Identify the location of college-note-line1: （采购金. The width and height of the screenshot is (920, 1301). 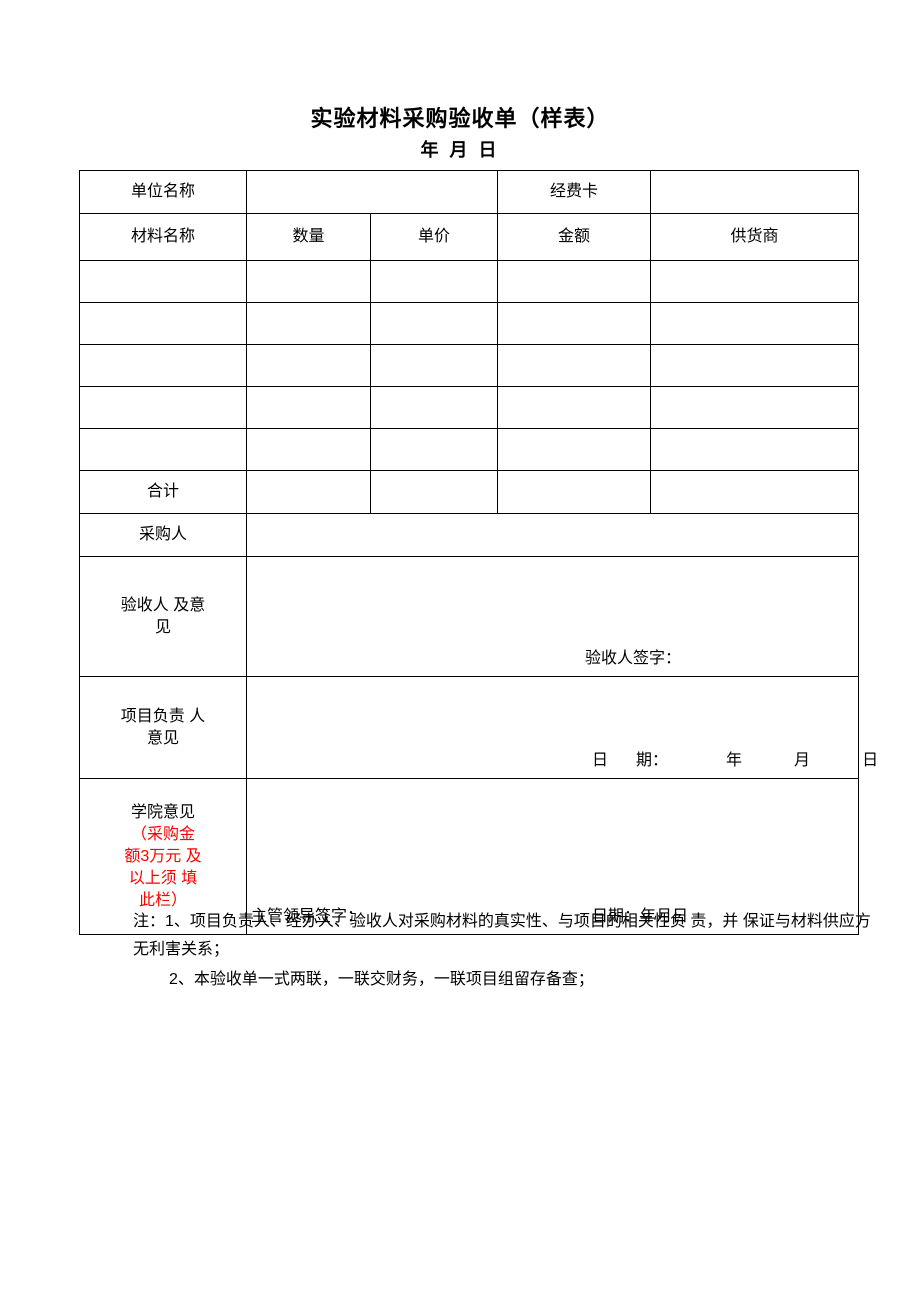
(162, 834).